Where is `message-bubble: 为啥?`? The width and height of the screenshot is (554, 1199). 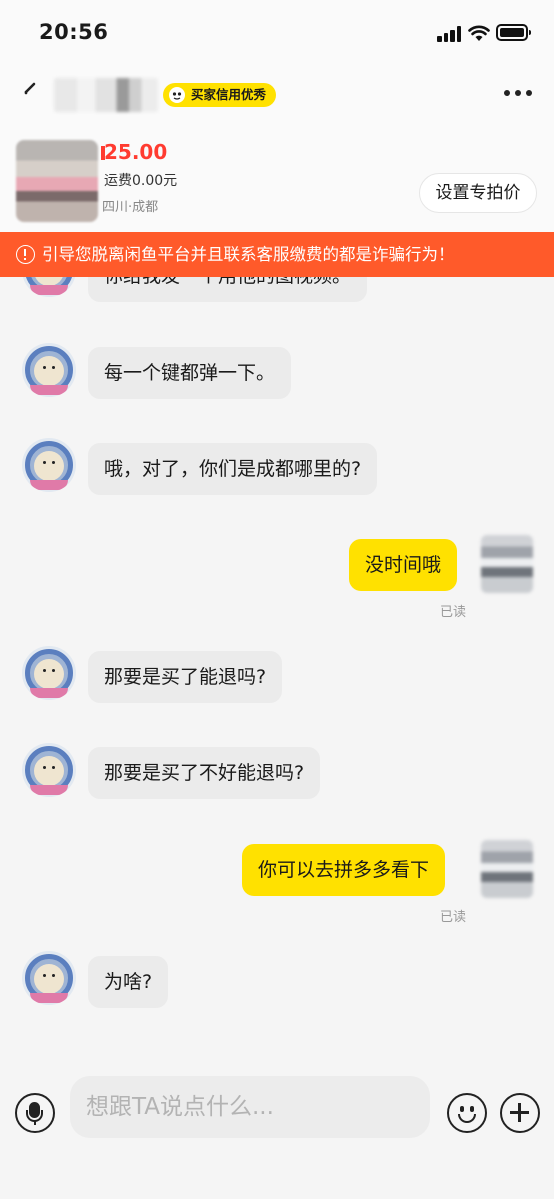
message-bubble: 为啥? is located at coordinates (128, 982).